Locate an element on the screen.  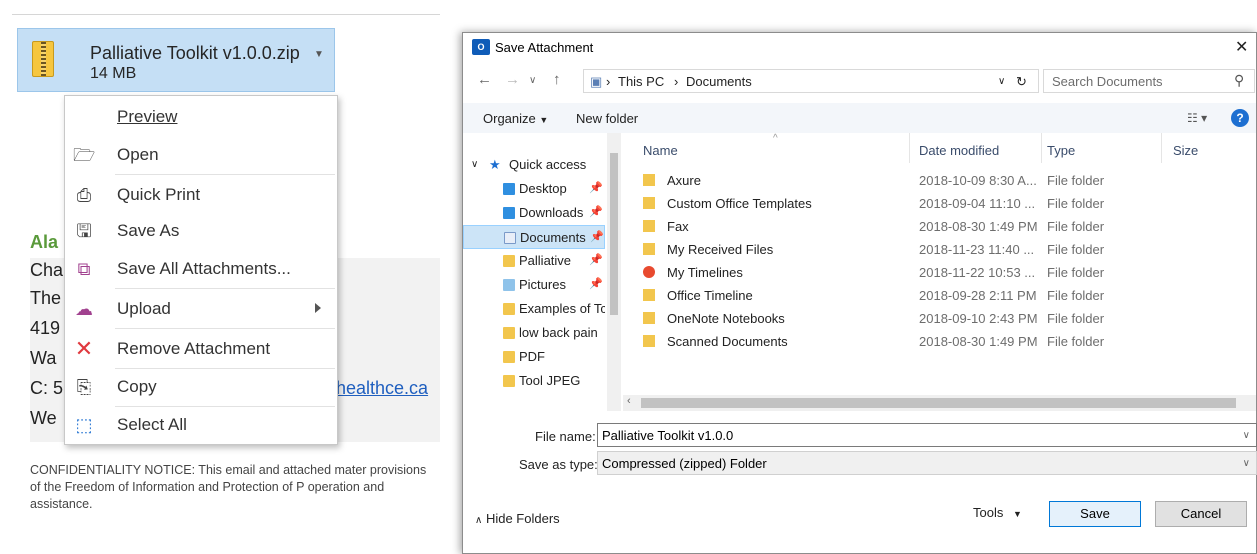
file-row: Fax 2018-08-30 1:49 PM File folder is located at coordinates (939, 226).